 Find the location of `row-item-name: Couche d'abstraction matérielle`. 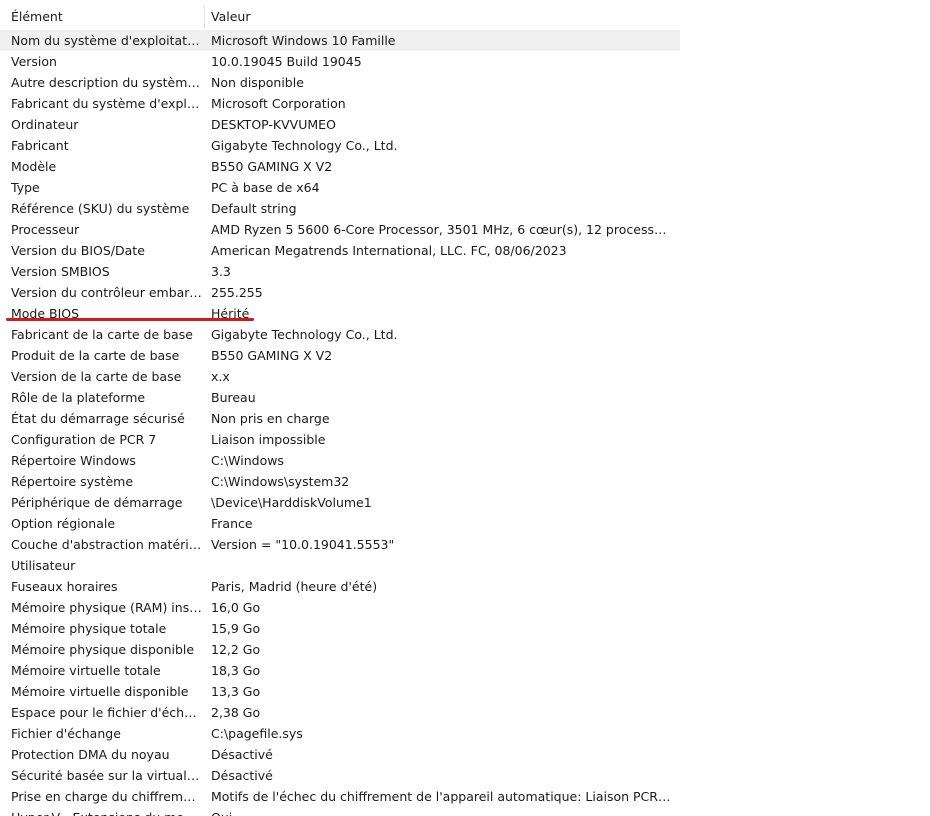

row-item-name: Couche d'abstraction matérielle is located at coordinates (106, 544).